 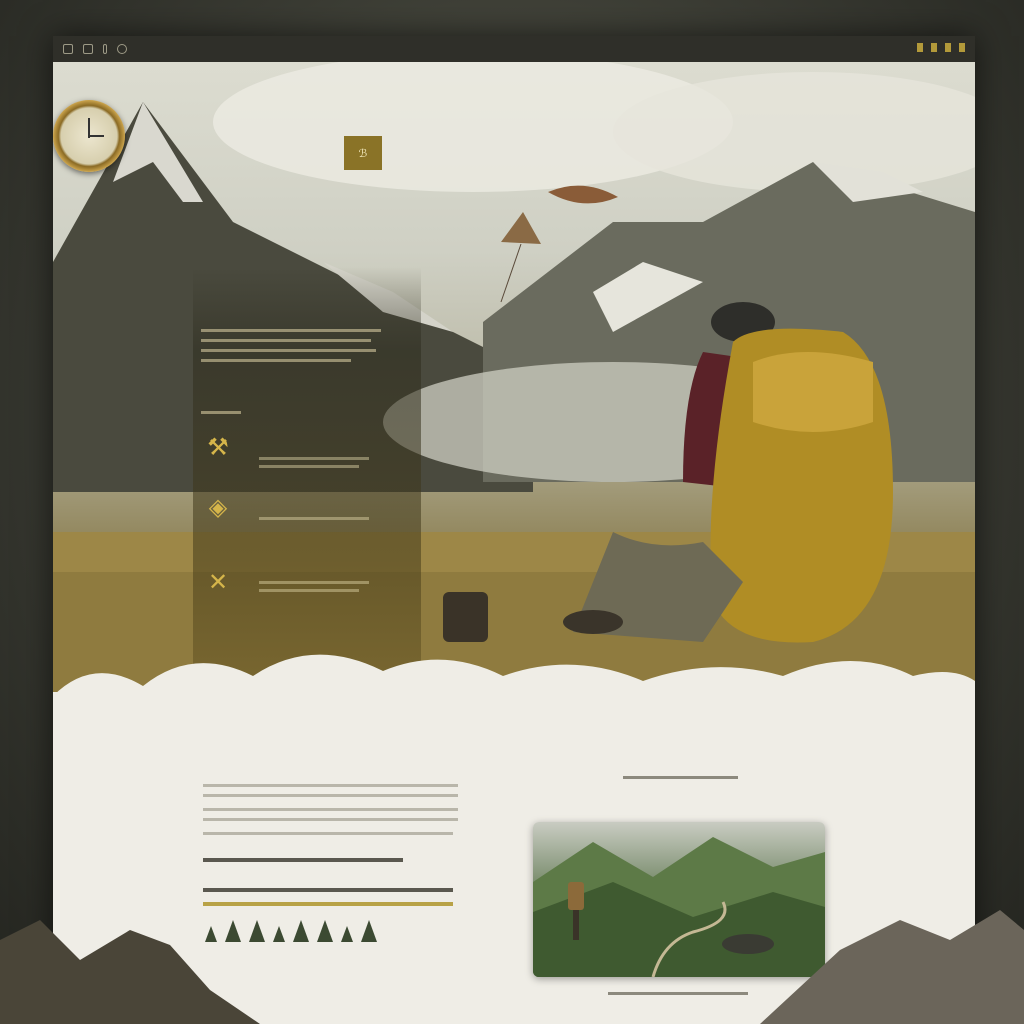 I want to click on caption-line, so click(x=680, y=777).